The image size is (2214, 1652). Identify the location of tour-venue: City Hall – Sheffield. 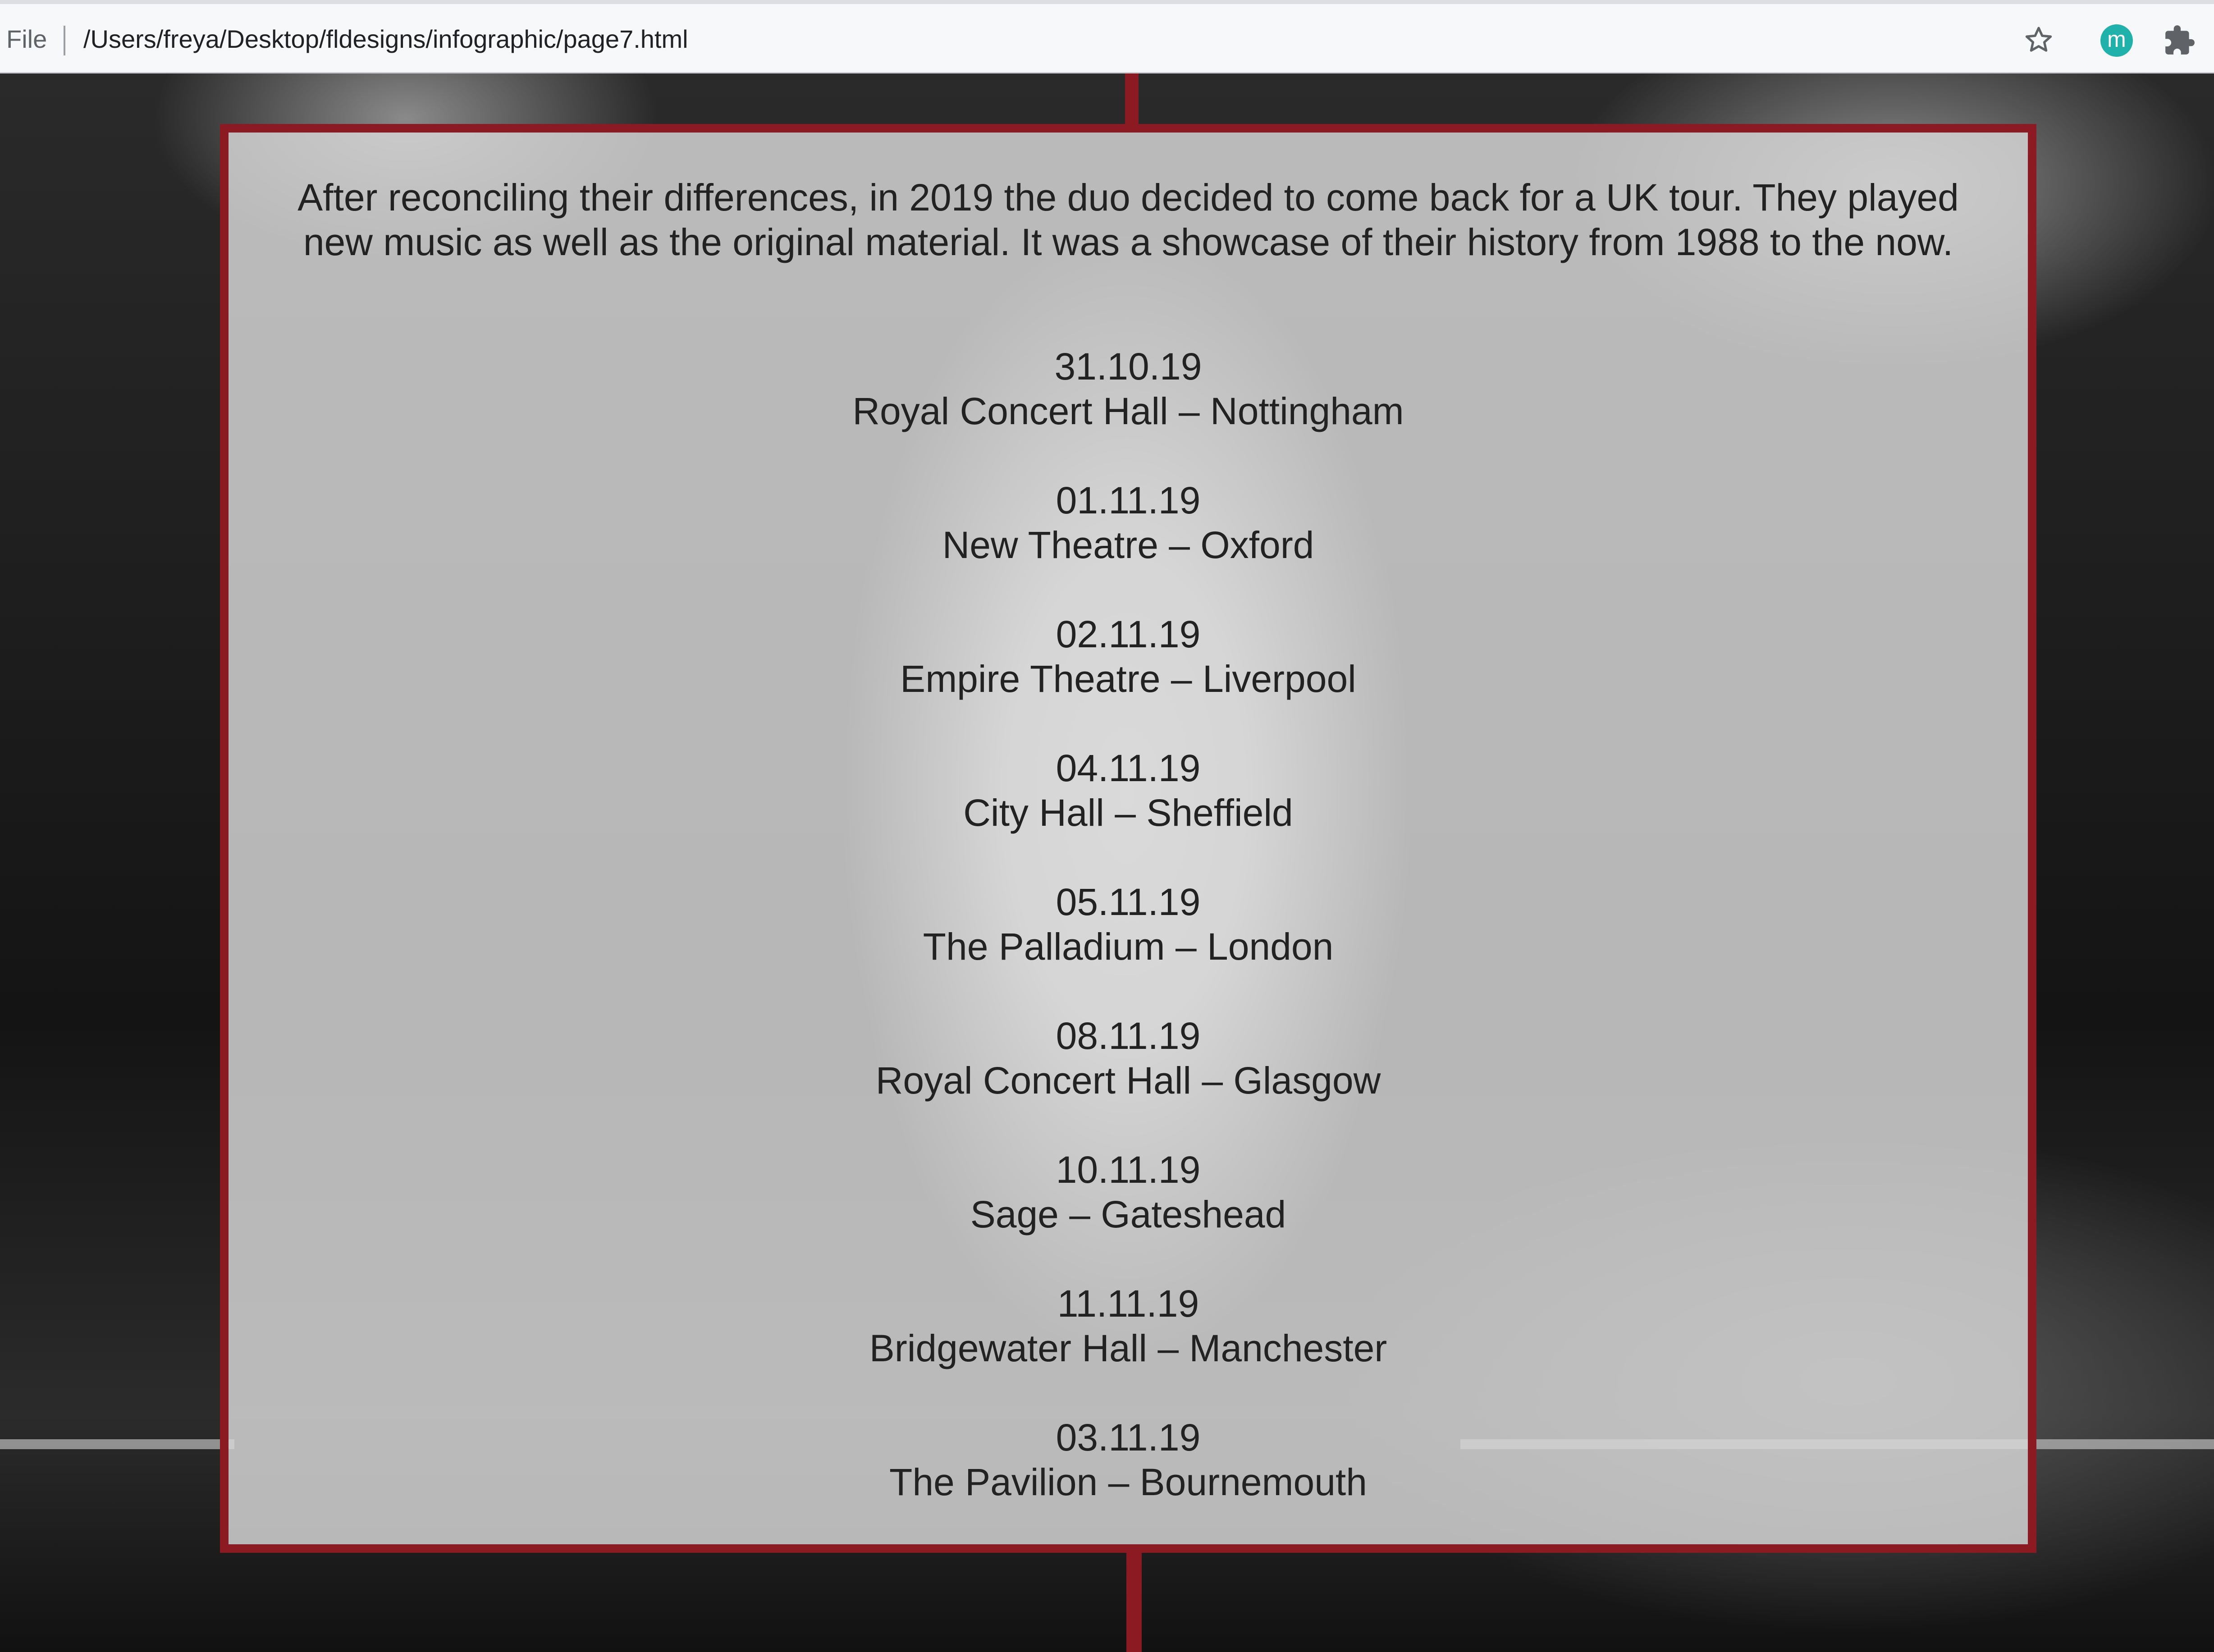
(1128, 813).